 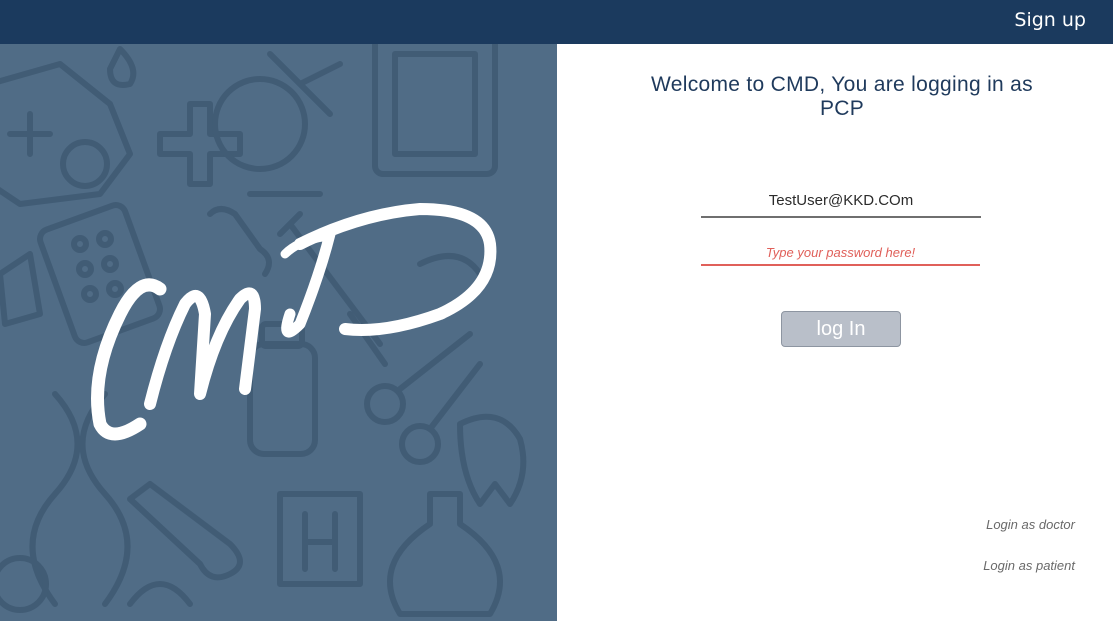 I want to click on password-field, so click(x=840, y=253).